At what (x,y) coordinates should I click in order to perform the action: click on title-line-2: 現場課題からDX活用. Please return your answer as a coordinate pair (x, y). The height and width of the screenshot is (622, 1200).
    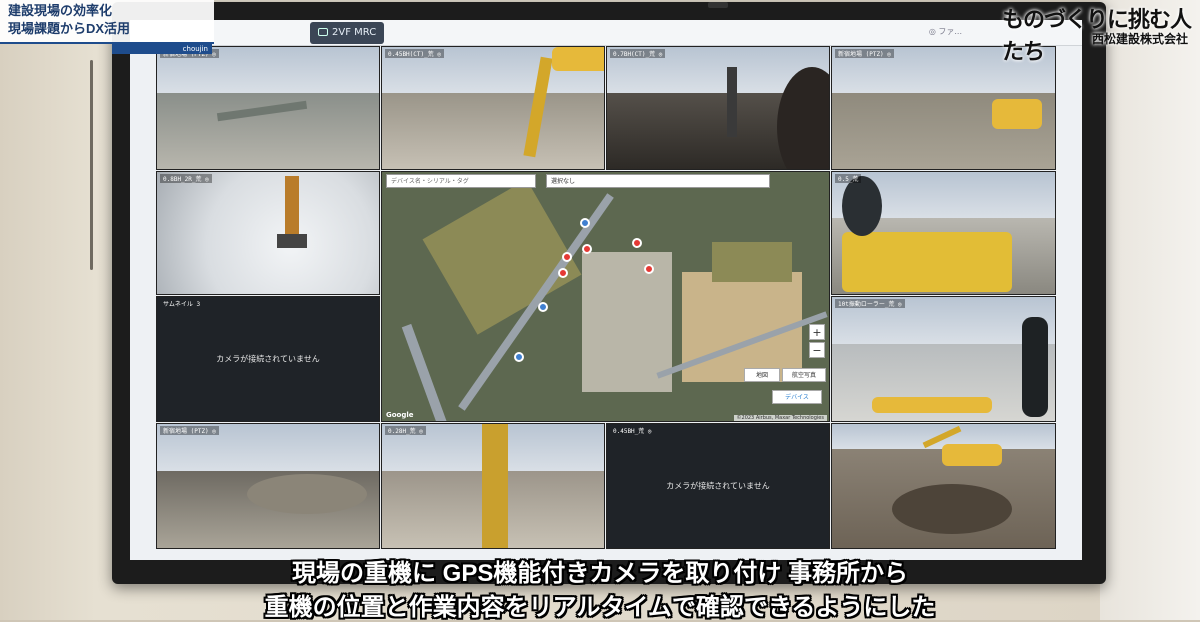
    Looking at the image, I should click on (69, 28).